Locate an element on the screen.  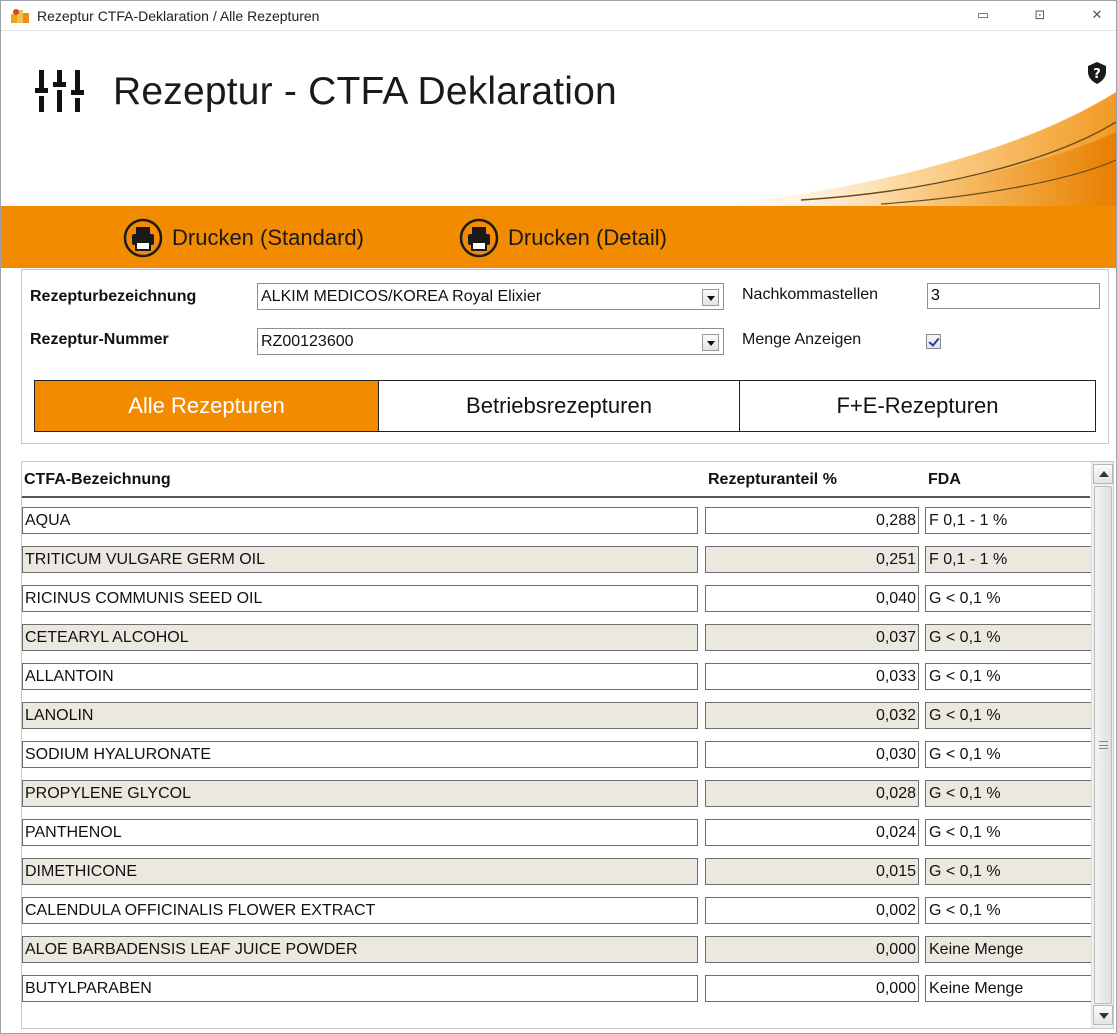
ctfa-name-cell: AQUA is located at coordinates (360, 520).